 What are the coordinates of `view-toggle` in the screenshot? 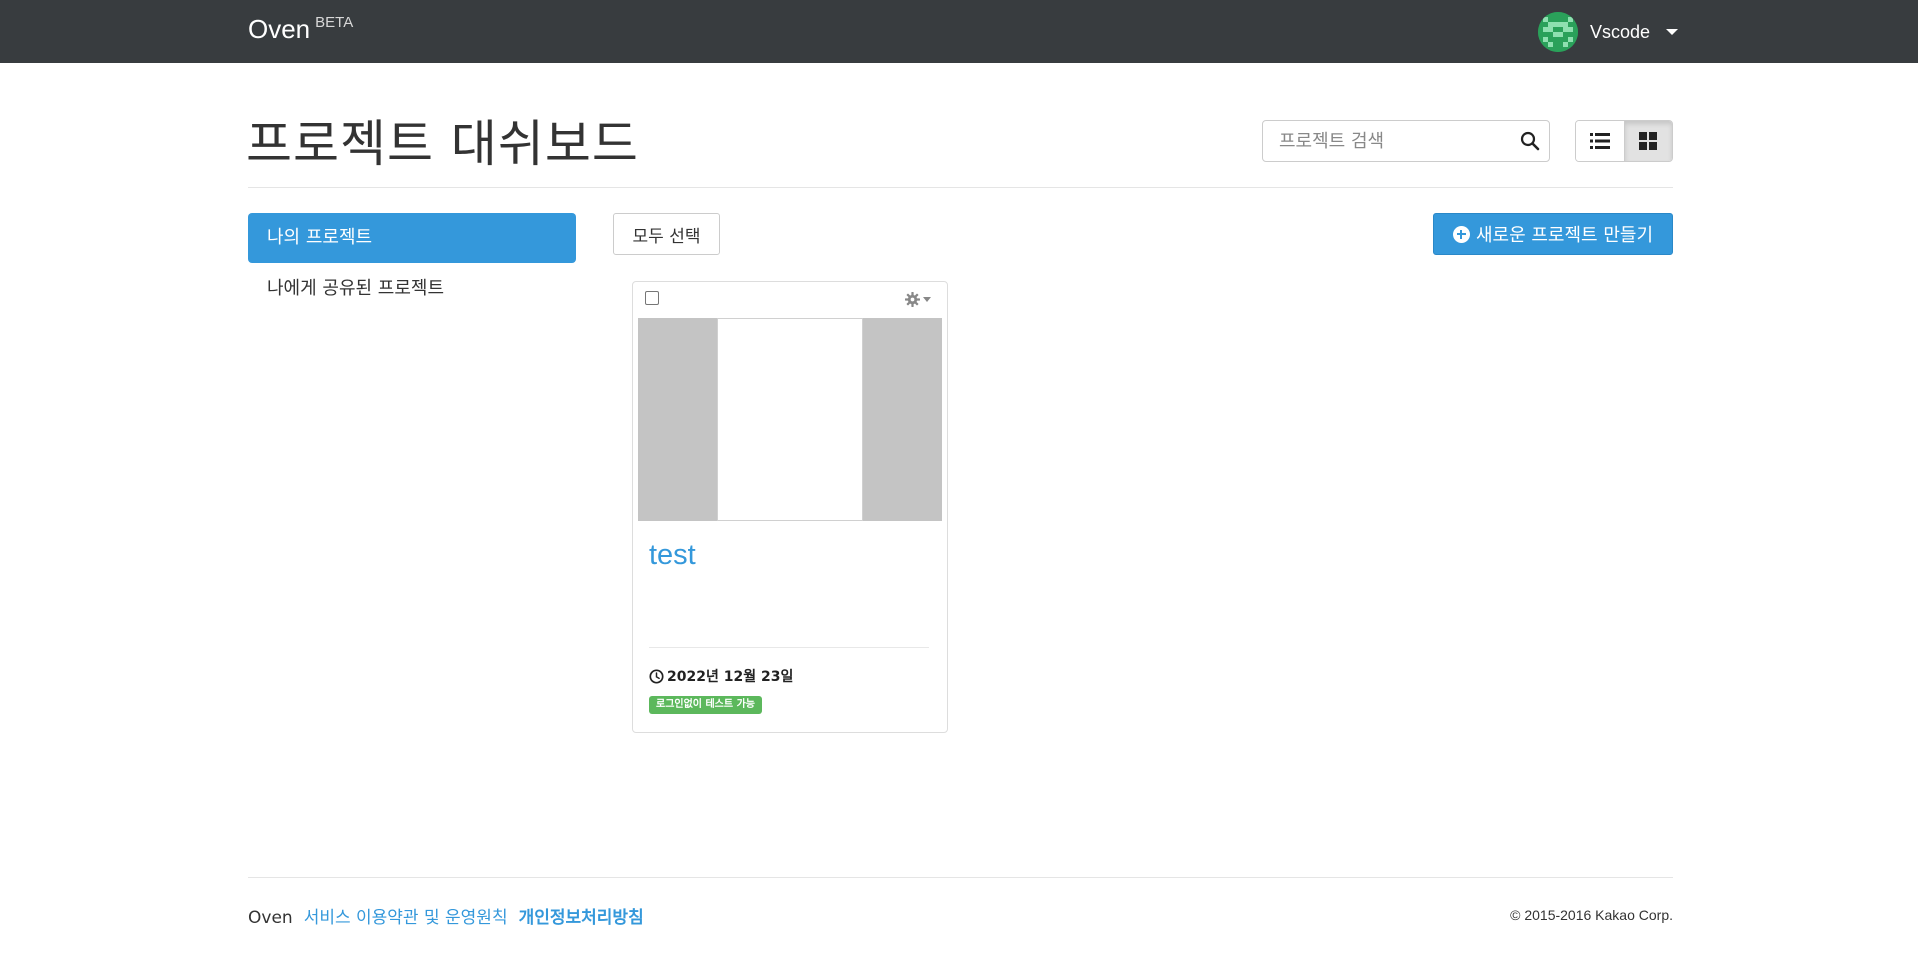 It's located at (1624, 141).